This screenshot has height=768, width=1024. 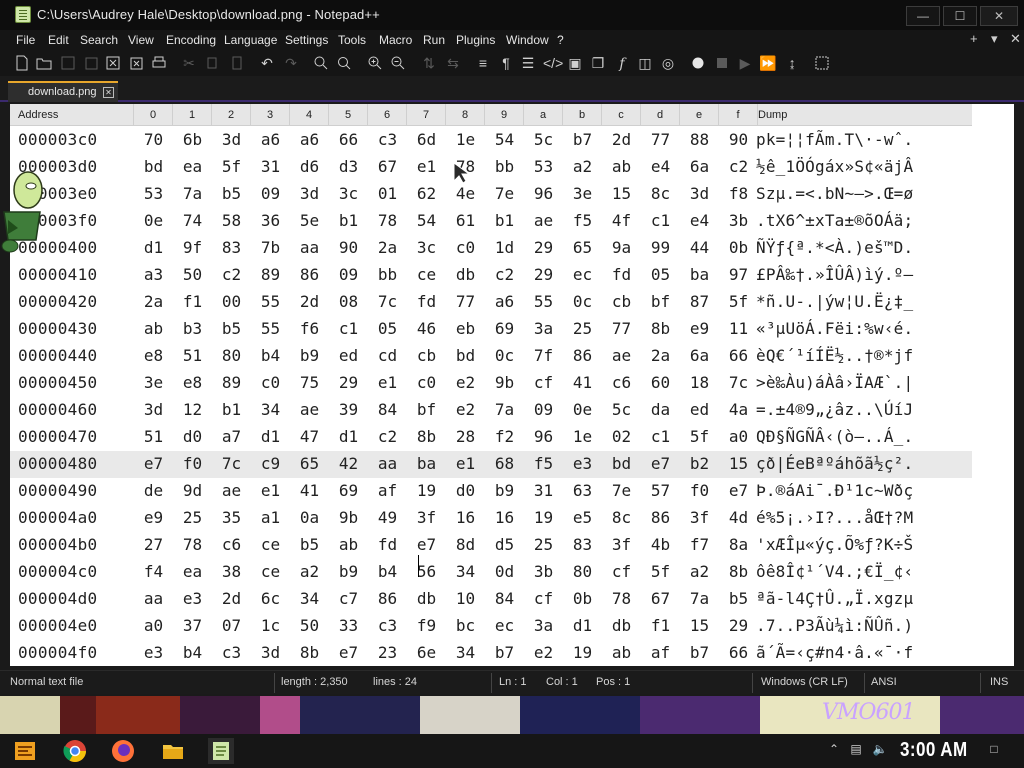 I want to click on hex-byte: 69, so click(x=349, y=490).